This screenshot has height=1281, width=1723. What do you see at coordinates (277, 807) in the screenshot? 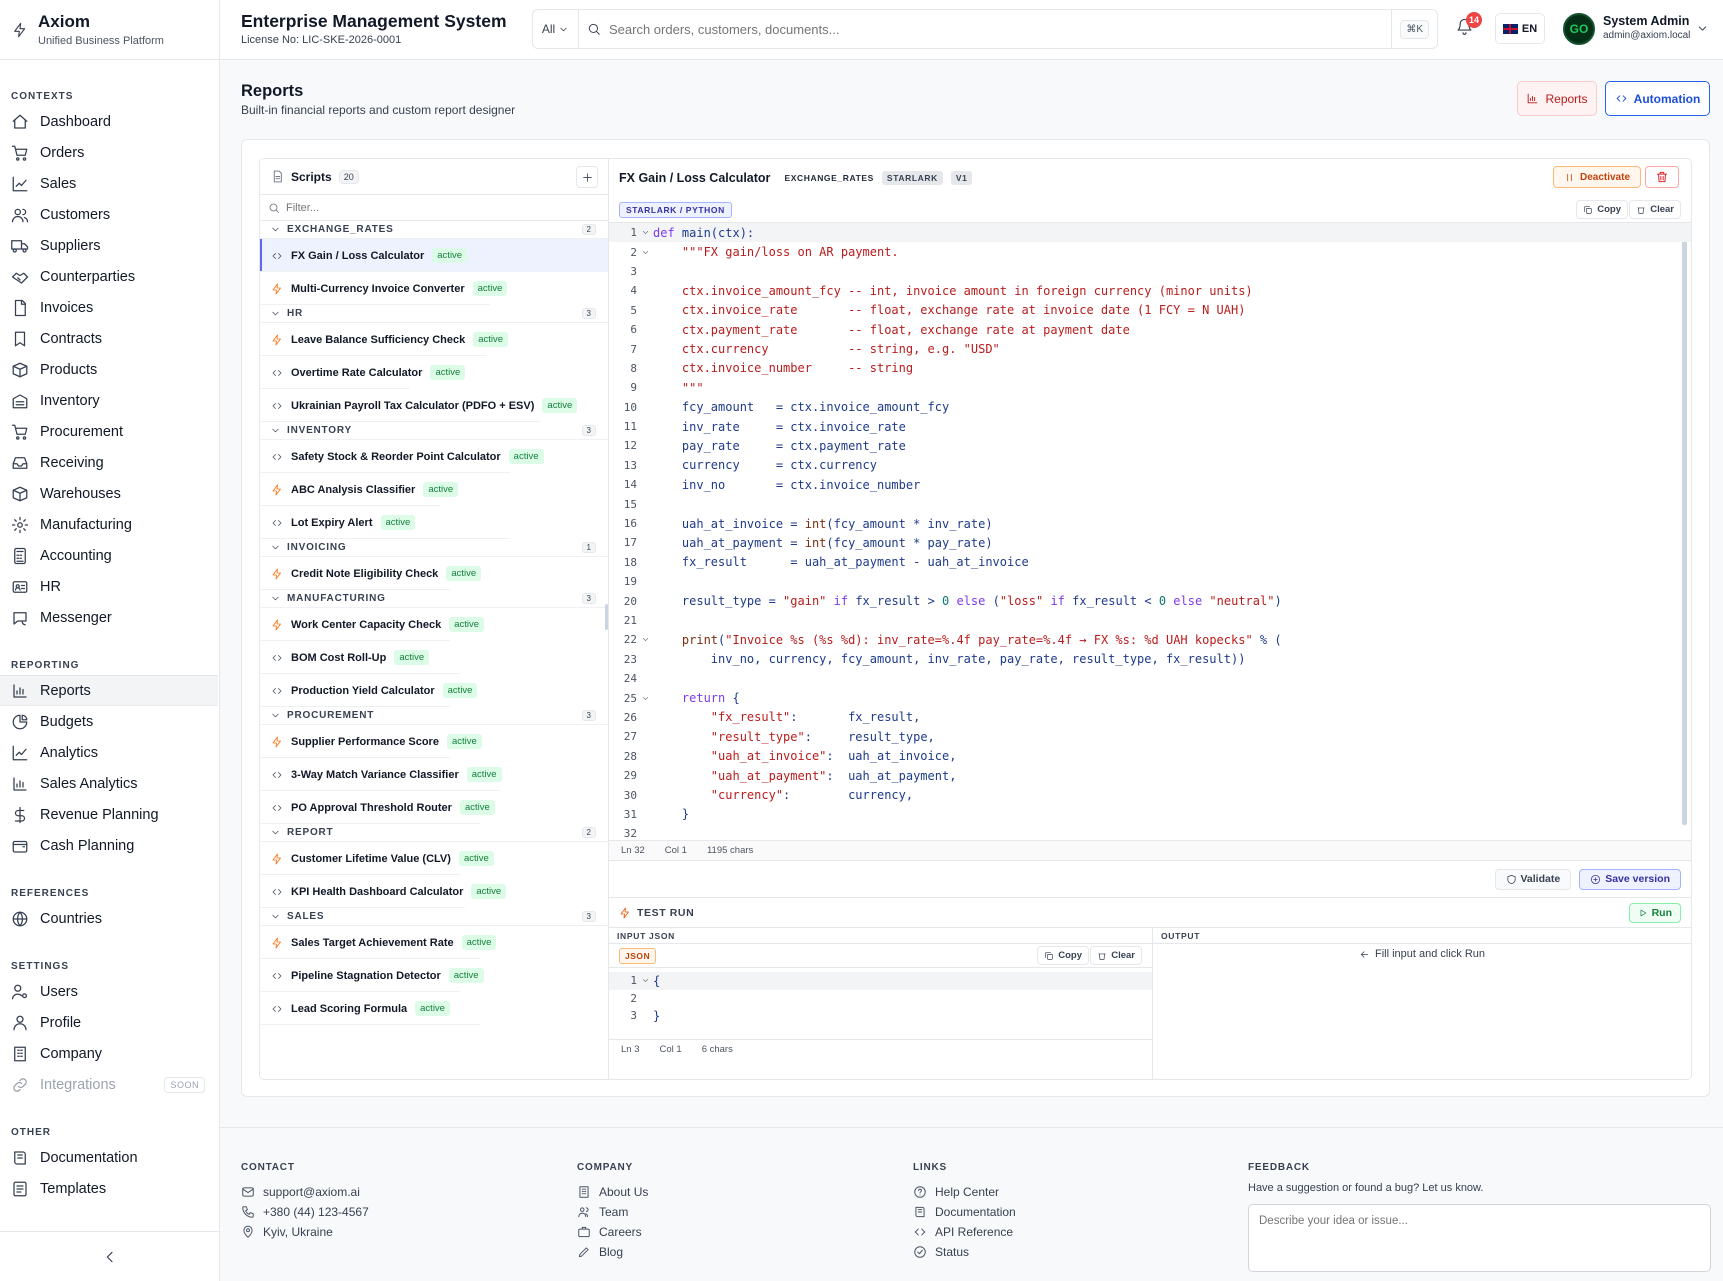
I see `code-icon` at bounding box center [277, 807].